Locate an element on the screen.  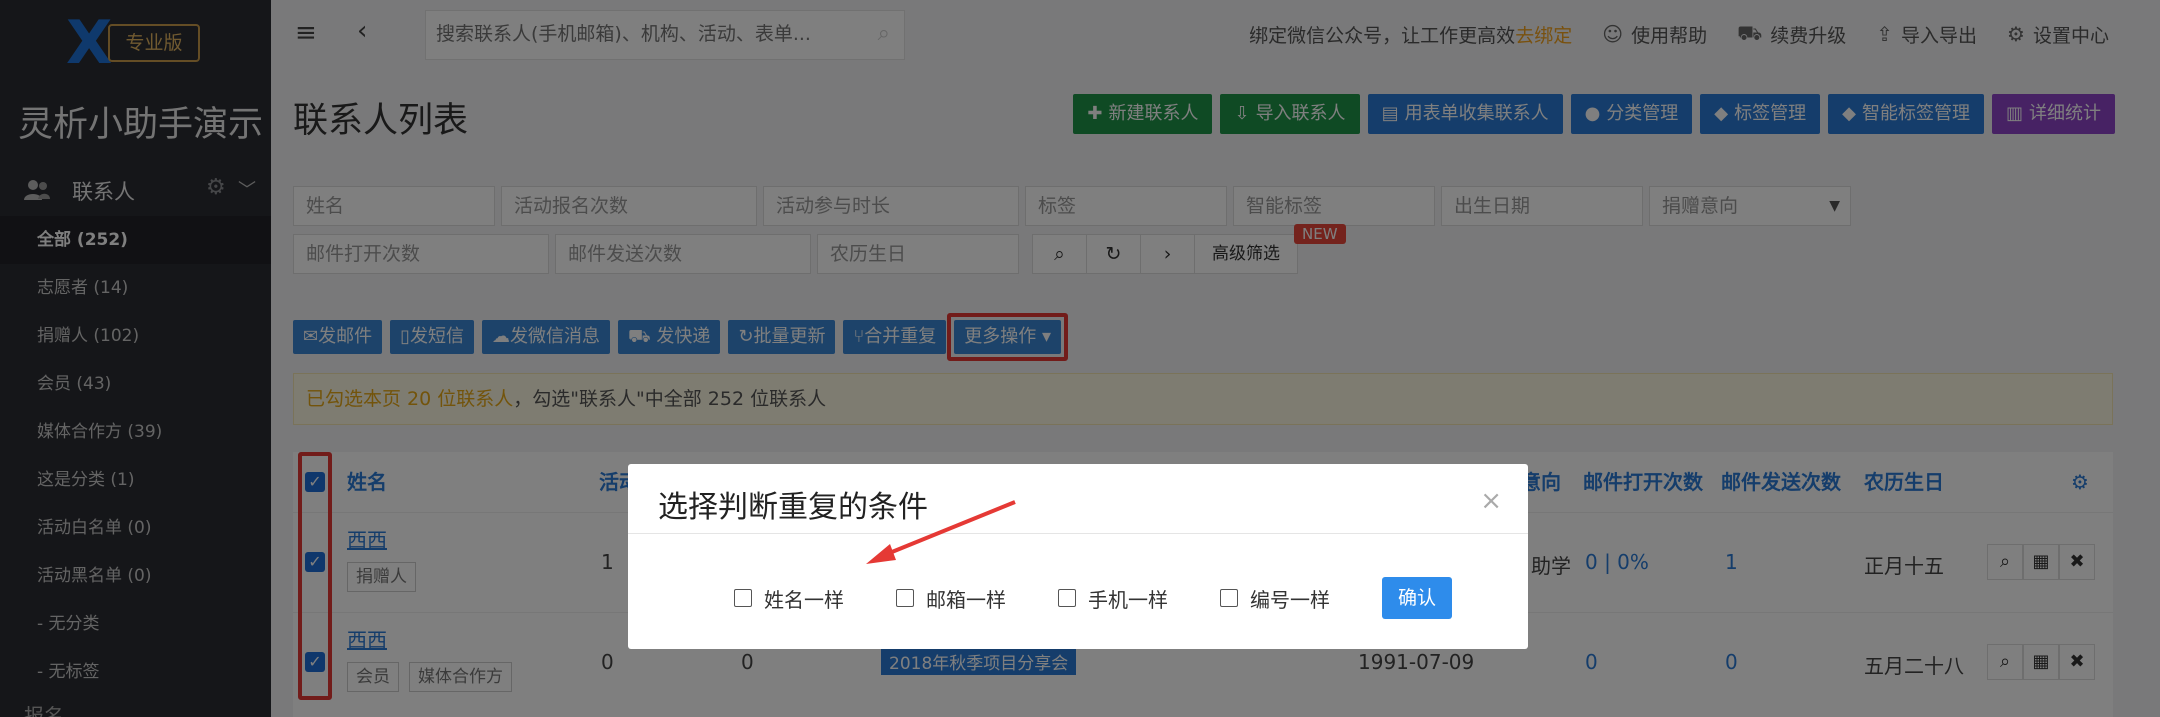
criteria-phone-same: 手机一样 is located at coordinates (1113, 598).